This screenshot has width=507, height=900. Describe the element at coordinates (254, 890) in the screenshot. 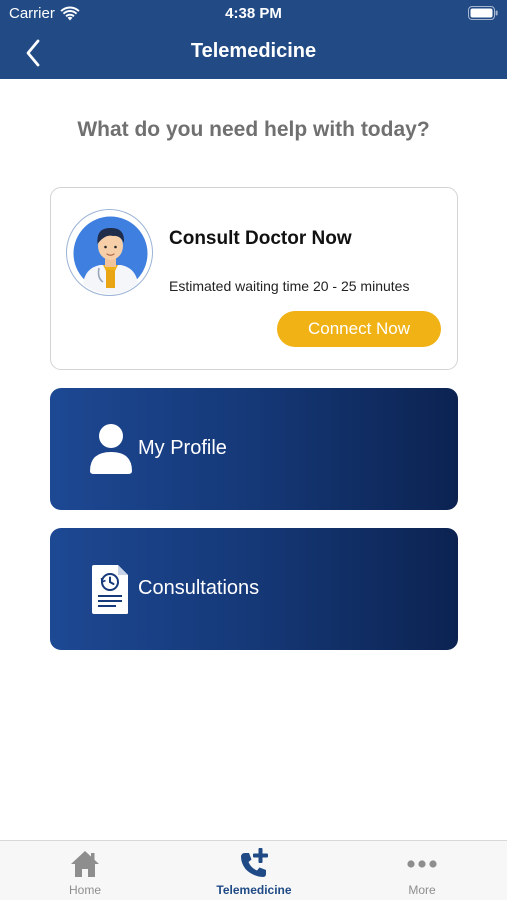

I see `tab-telemedicine-label: Telemedicine` at that location.